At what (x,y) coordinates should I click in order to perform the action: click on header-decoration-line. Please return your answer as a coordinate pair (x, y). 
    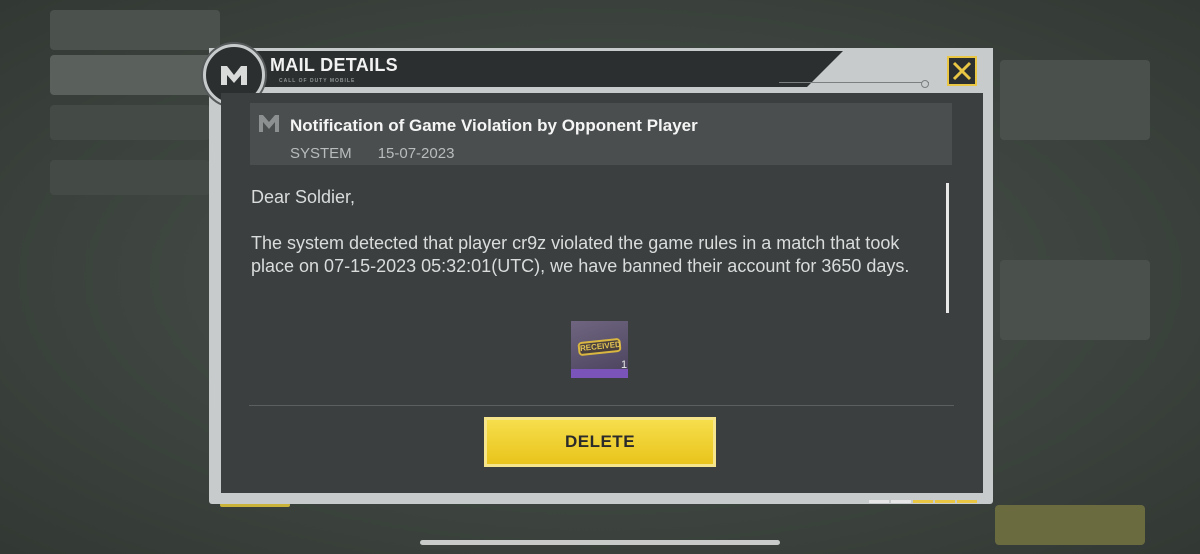
    Looking at the image, I should click on (854, 84).